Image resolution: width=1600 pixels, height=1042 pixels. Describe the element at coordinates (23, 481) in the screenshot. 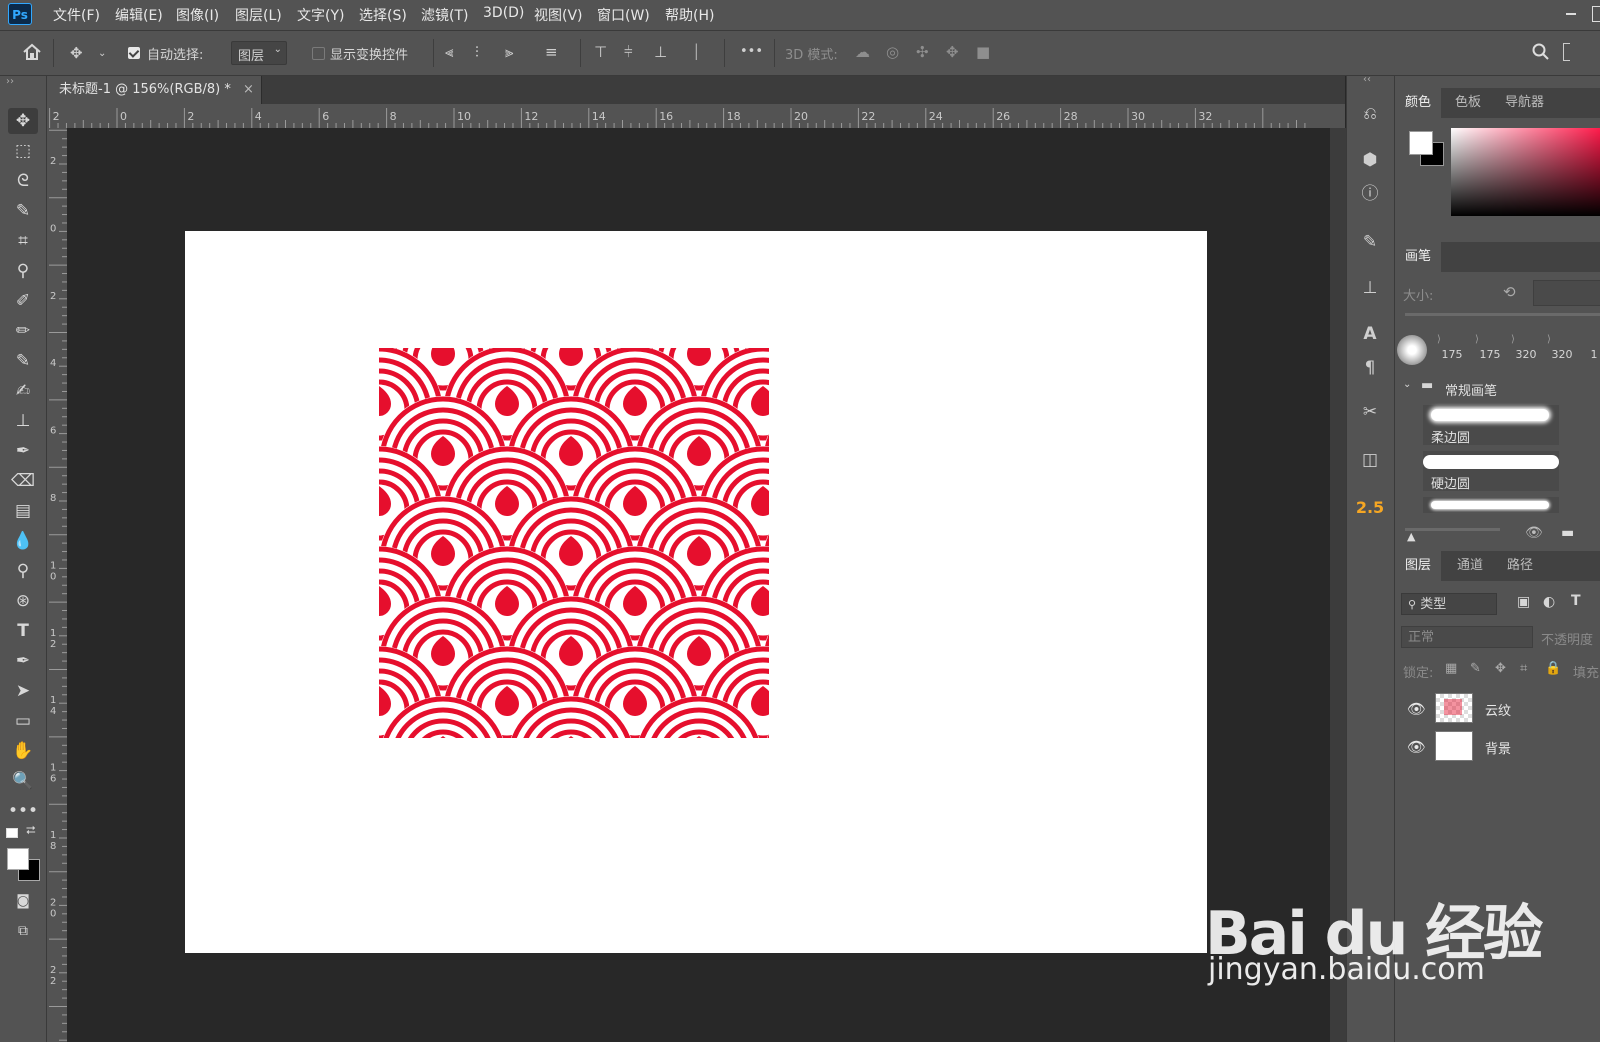

I see `eraser-tool-icon: ⌫` at that location.